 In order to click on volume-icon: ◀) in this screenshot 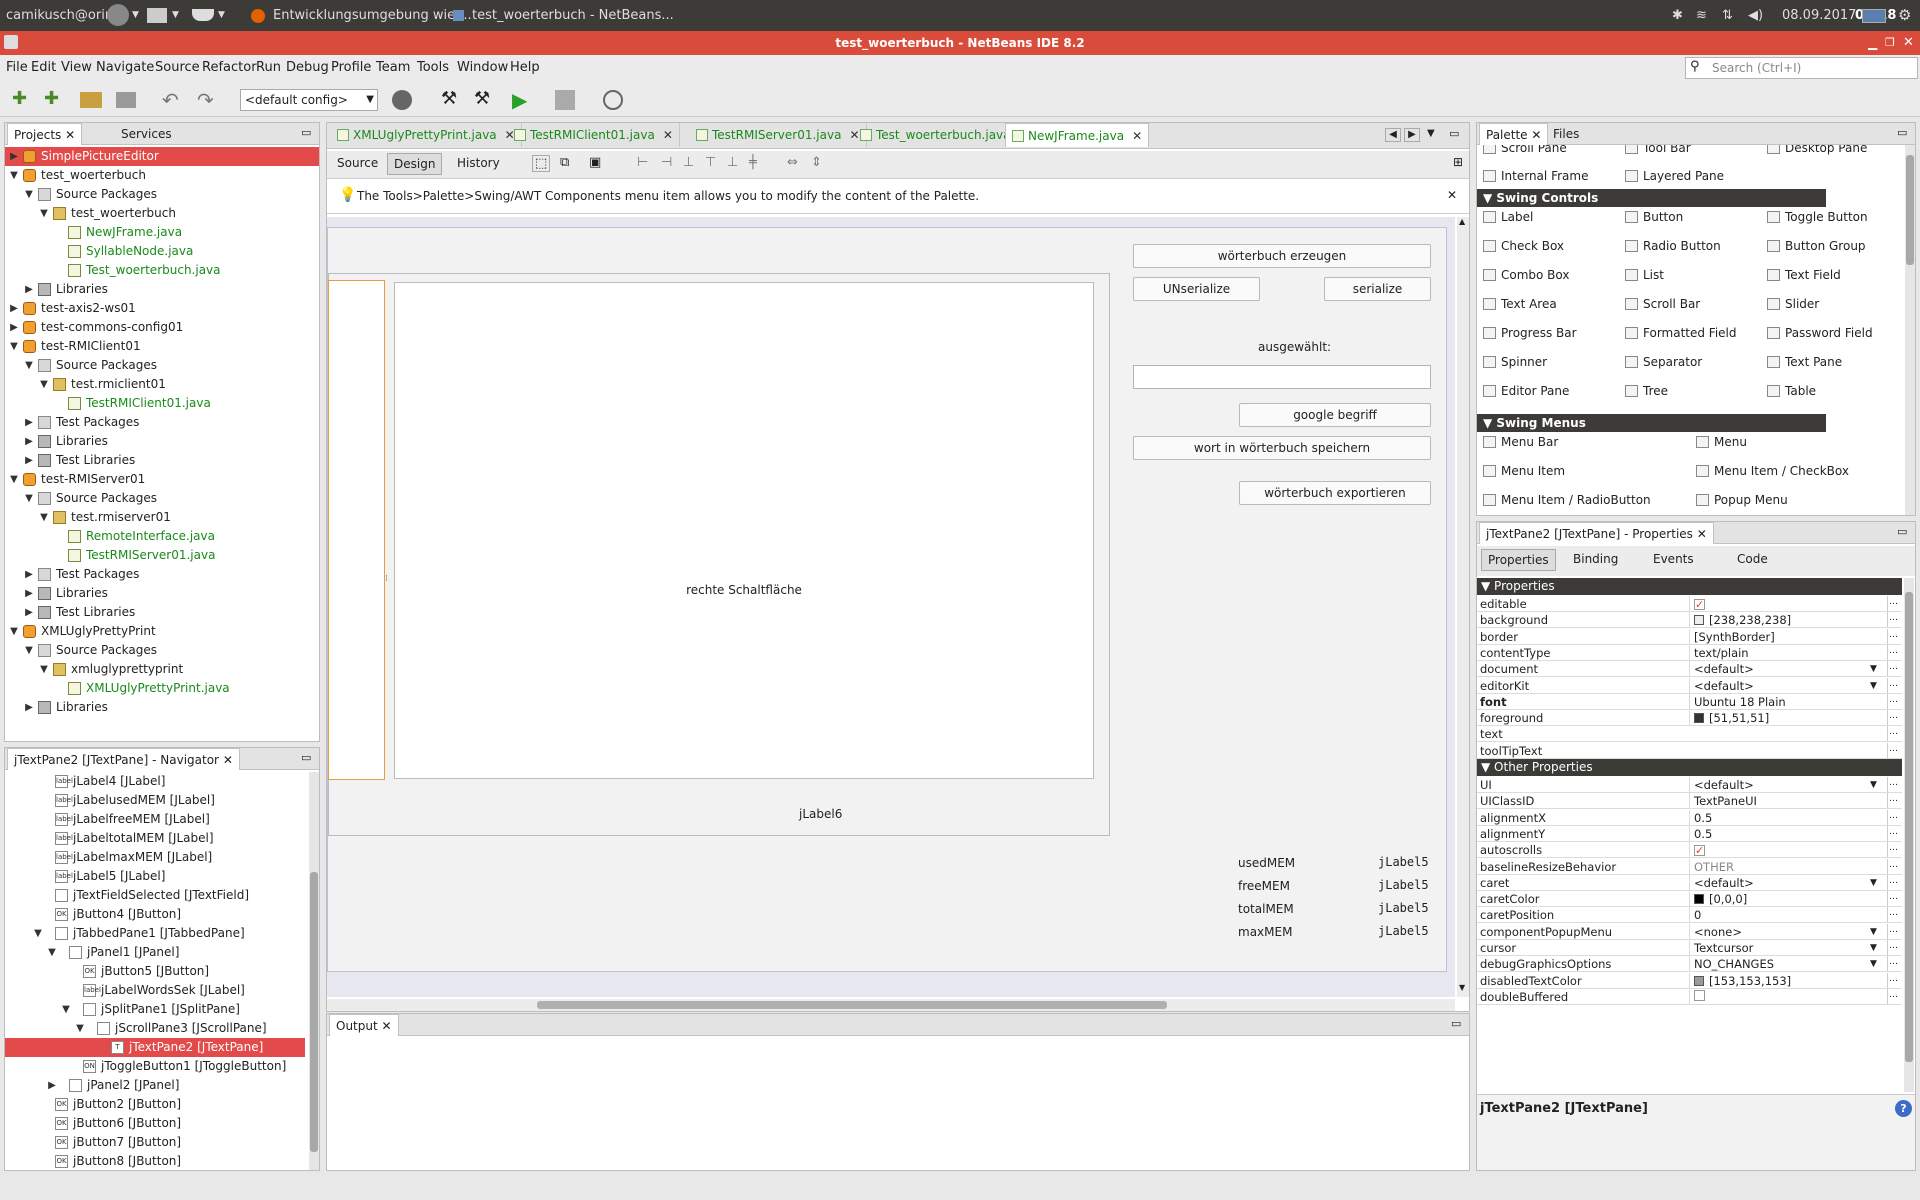, I will do `click(1755, 15)`.